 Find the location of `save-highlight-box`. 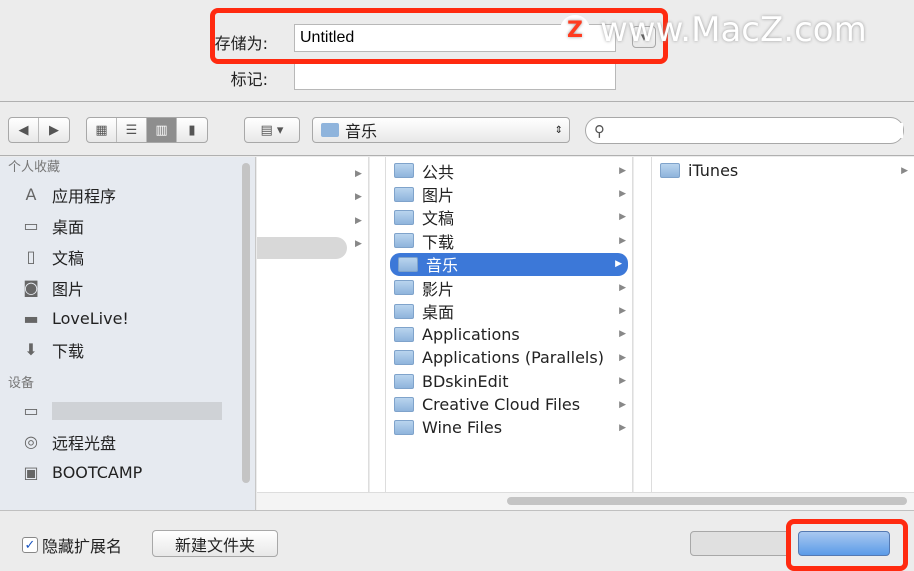

save-highlight-box is located at coordinates (847, 545).